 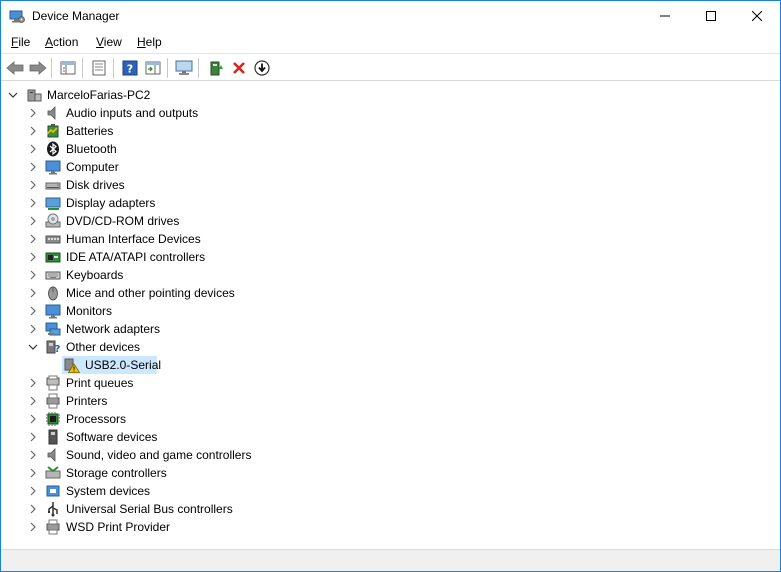 I want to click on device-label: USB2.0-Serial, so click(x=123, y=365).